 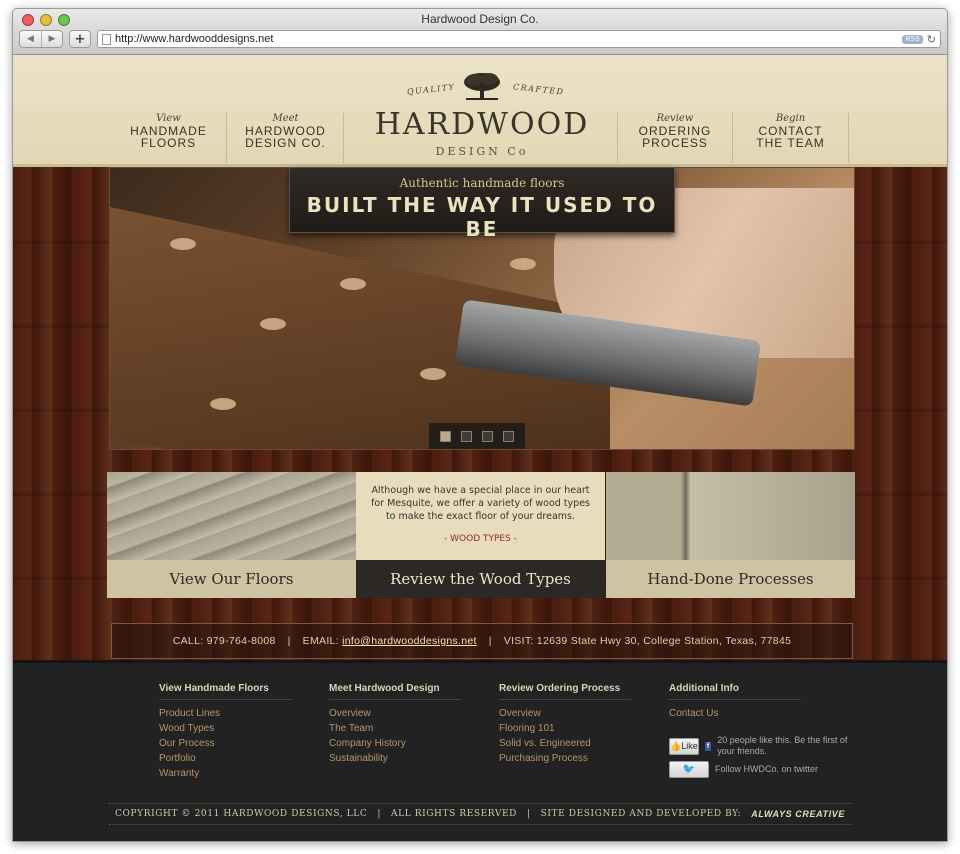 What do you see at coordinates (395, 691) in the screenshot?
I see `footer-heading: Meet Hardwood Design` at bounding box center [395, 691].